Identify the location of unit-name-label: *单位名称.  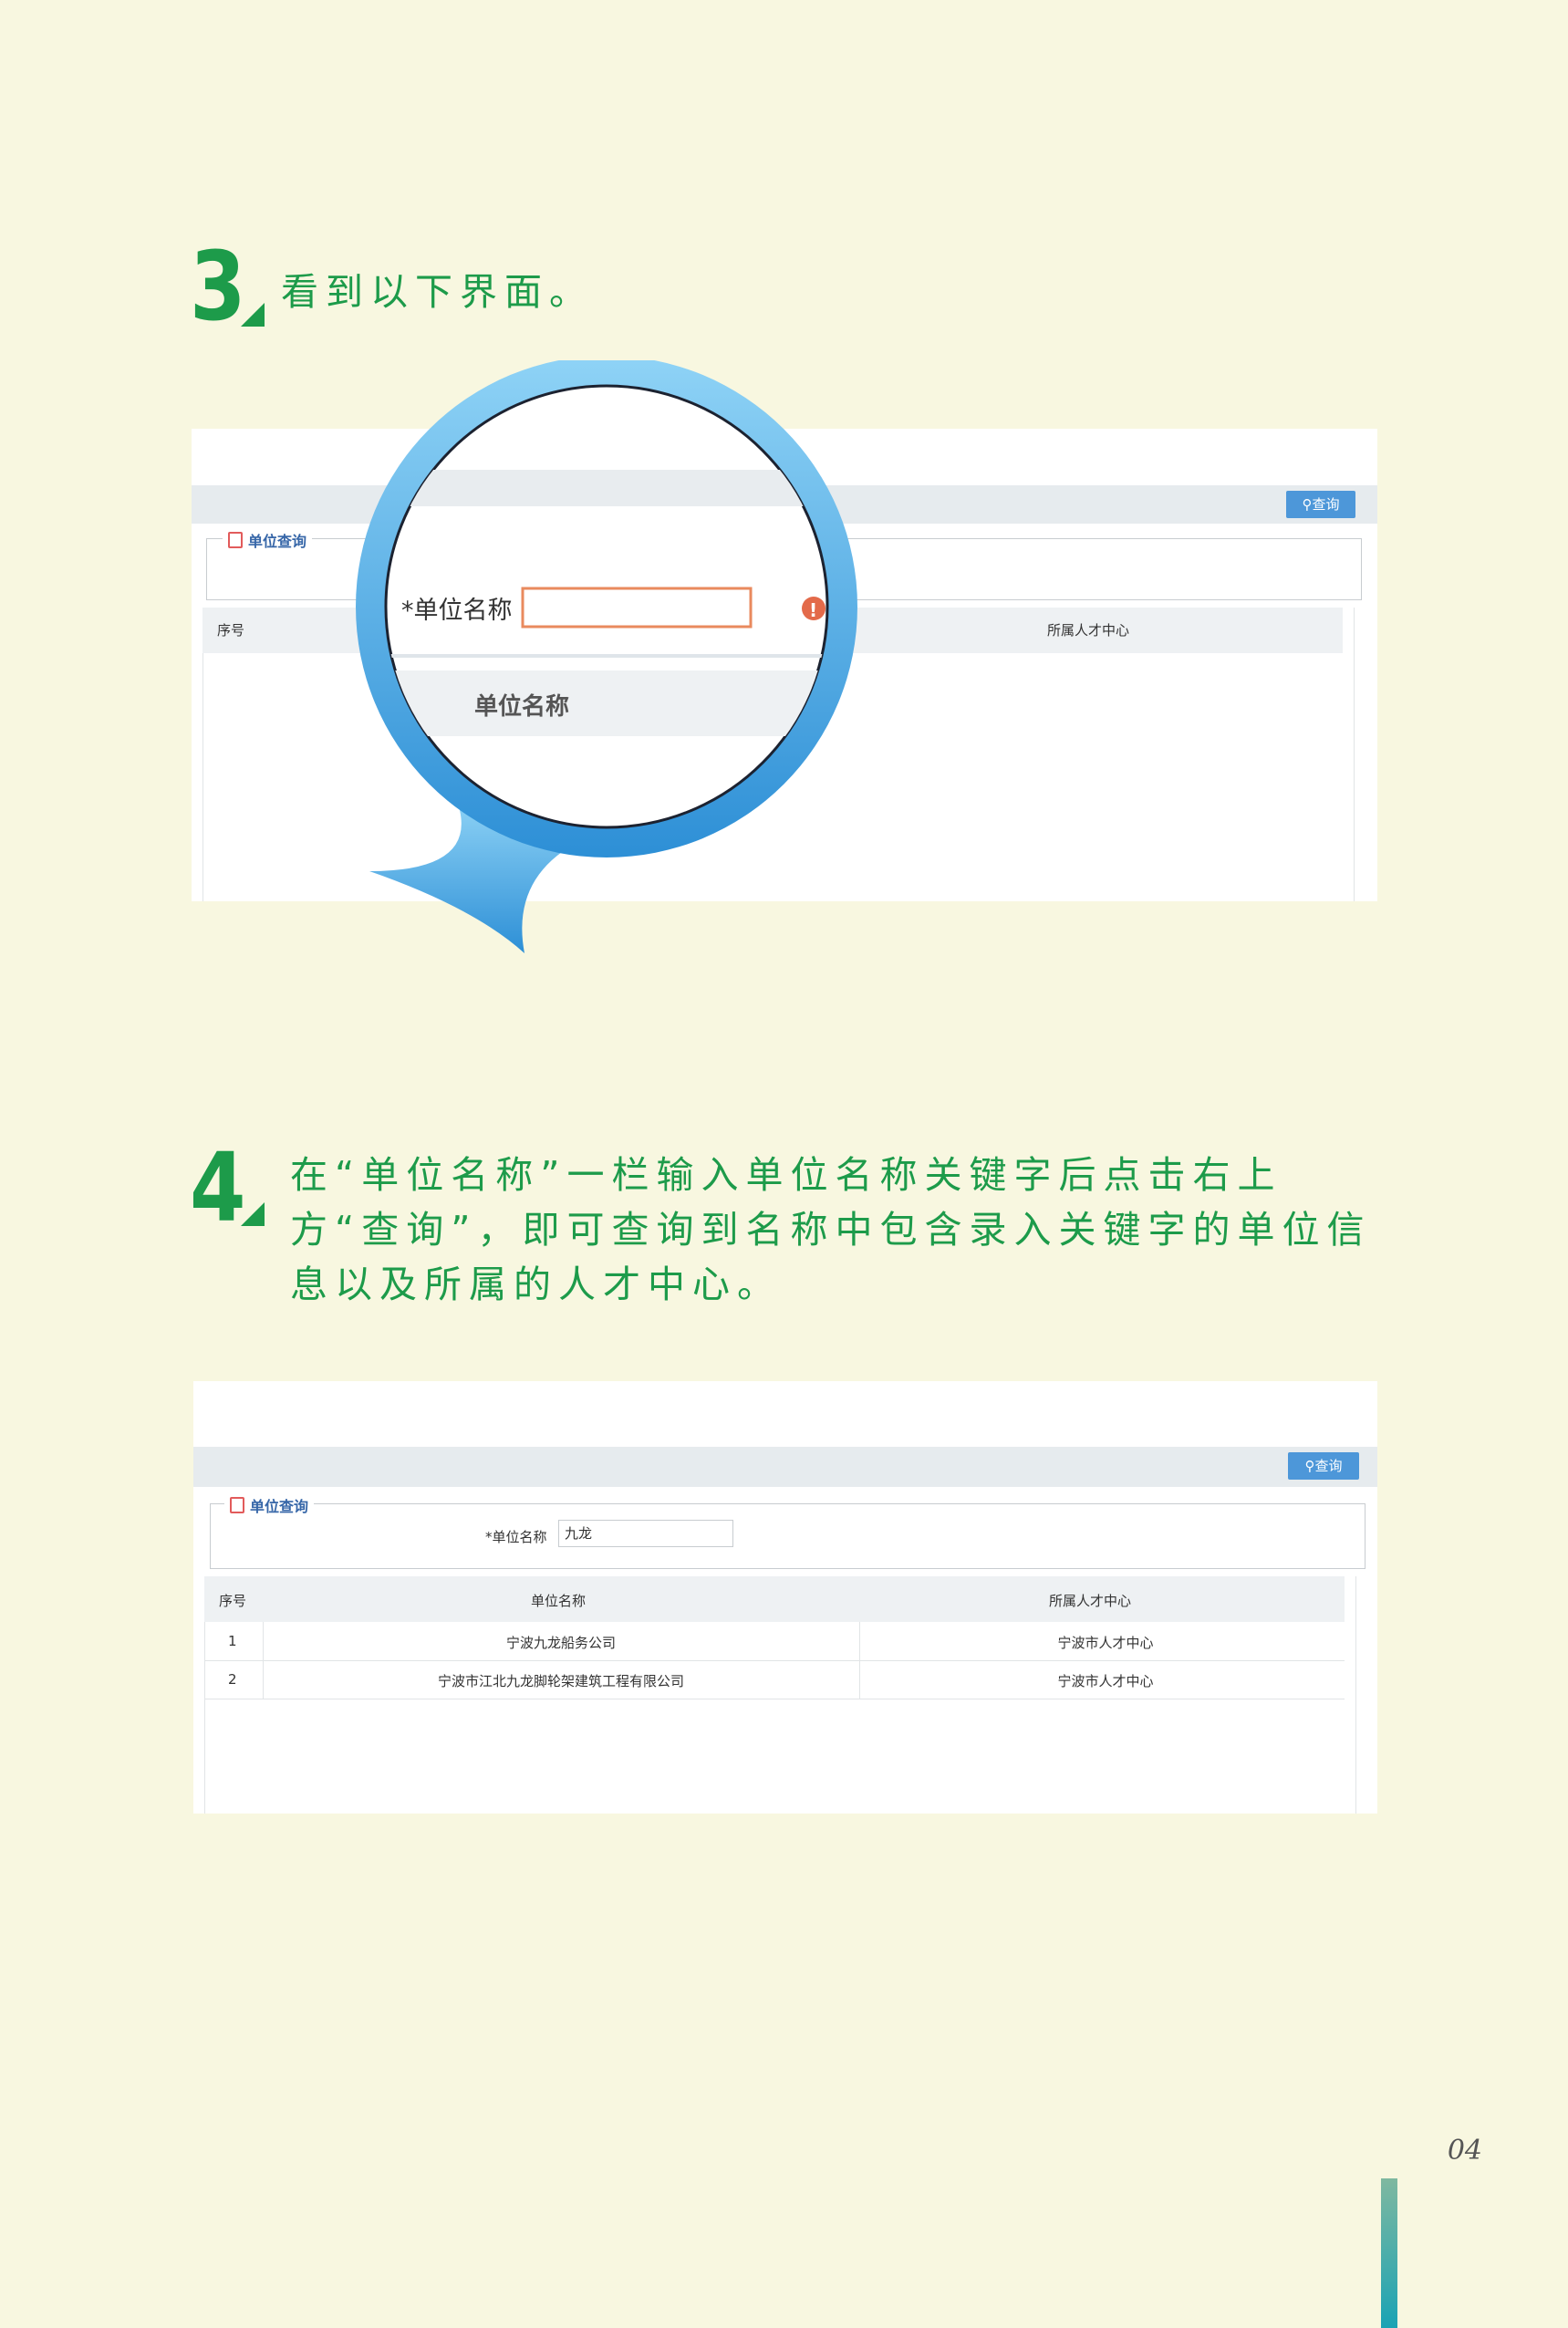
(516, 1537).